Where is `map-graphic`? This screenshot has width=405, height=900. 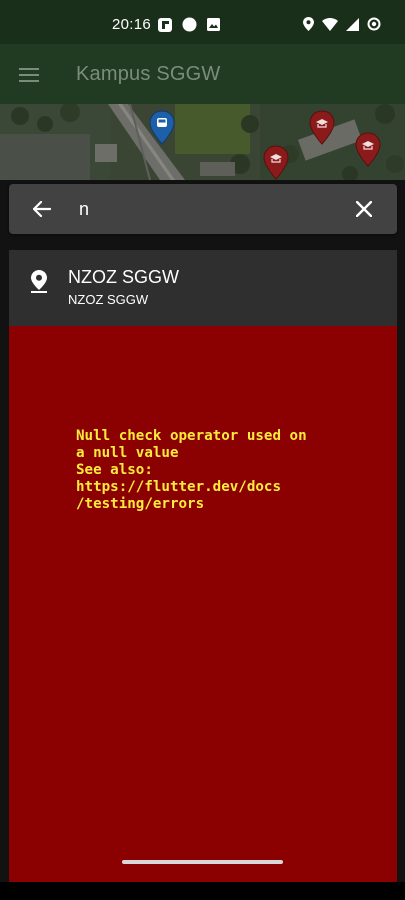
map-graphic is located at coordinates (202, 142).